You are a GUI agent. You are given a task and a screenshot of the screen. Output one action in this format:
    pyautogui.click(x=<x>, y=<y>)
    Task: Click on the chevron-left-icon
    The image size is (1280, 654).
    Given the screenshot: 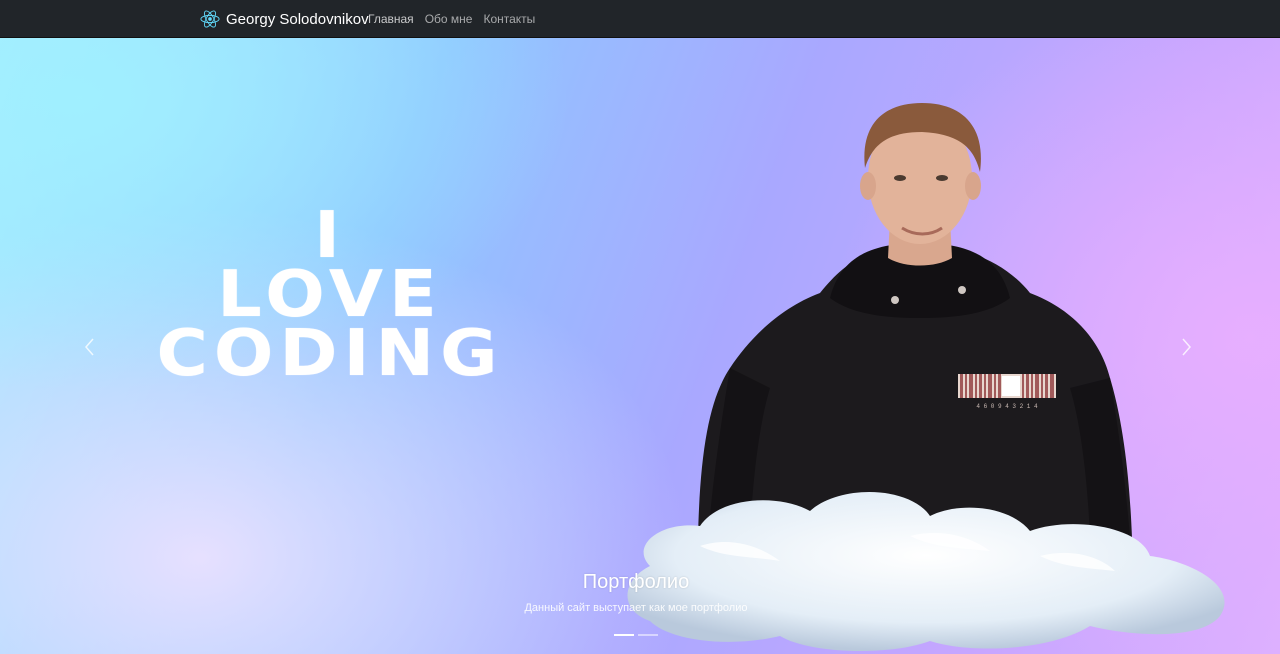 What is the action you would take?
    pyautogui.click(x=89, y=347)
    